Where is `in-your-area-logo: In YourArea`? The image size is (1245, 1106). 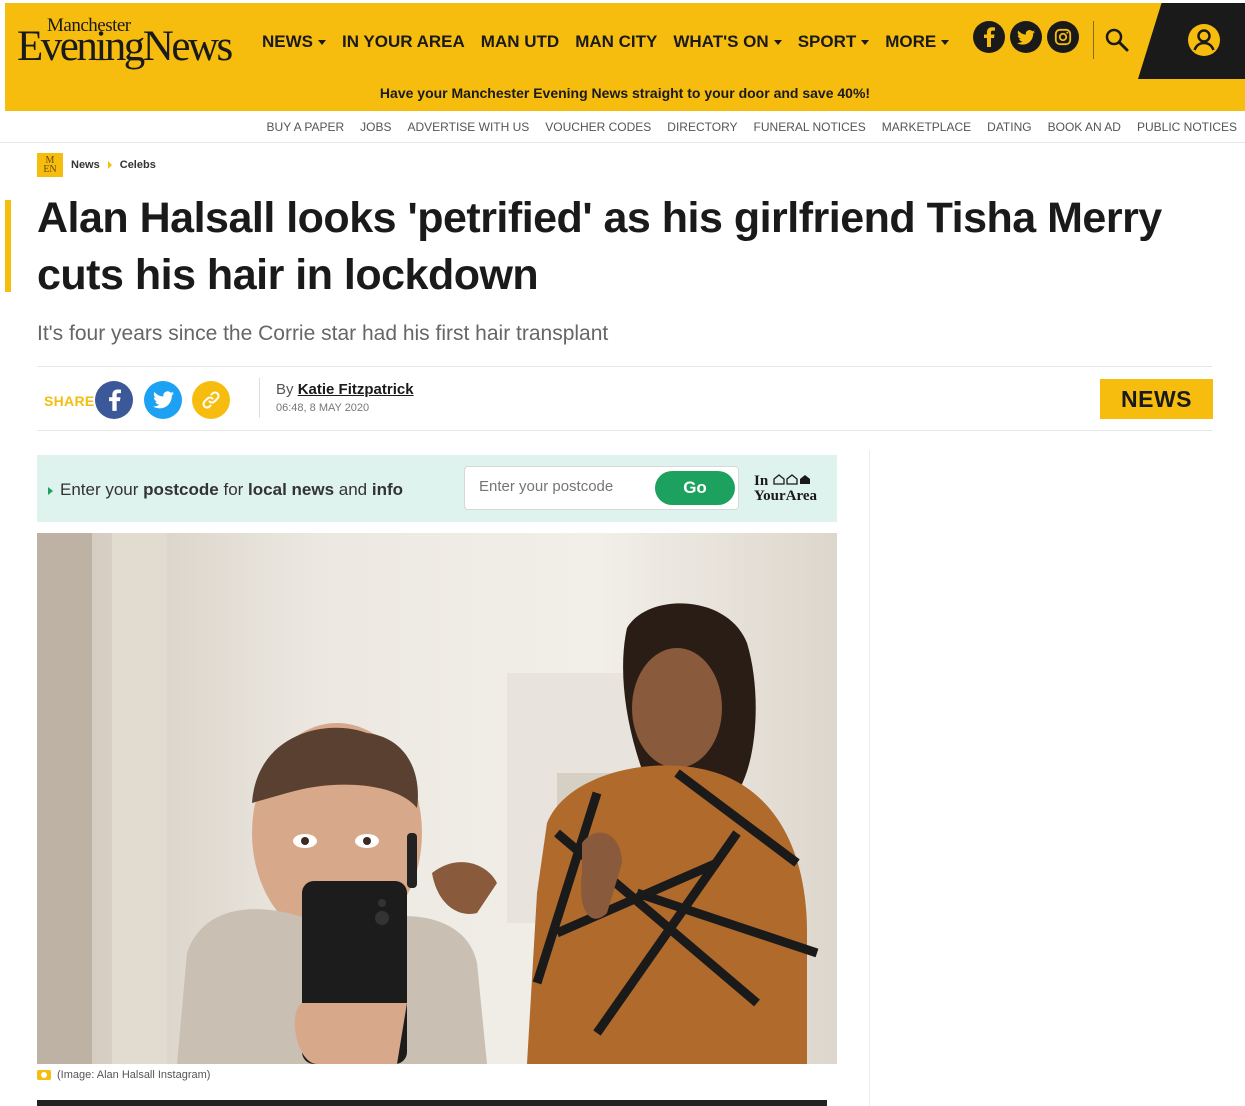 in-your-area-logo: In YourArea is located at coordinates (785, 488).